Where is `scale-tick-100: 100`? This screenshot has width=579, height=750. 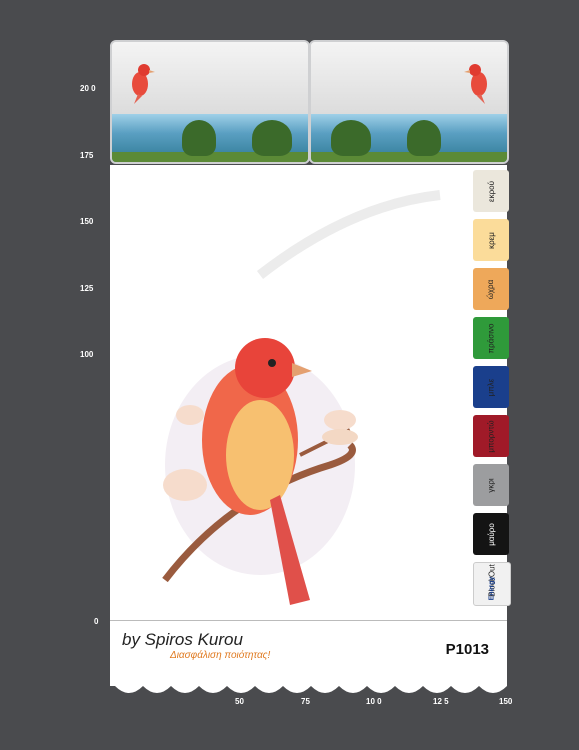
scale-tick-100: 100 is located at coordinates (87, 354).